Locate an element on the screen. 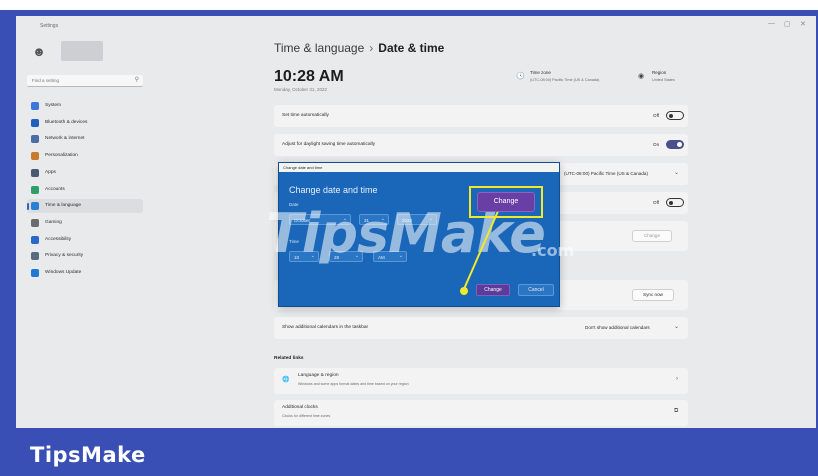 This screenshot has width=818, height=476. callout-leader-line is located at coordinates (481, 248).